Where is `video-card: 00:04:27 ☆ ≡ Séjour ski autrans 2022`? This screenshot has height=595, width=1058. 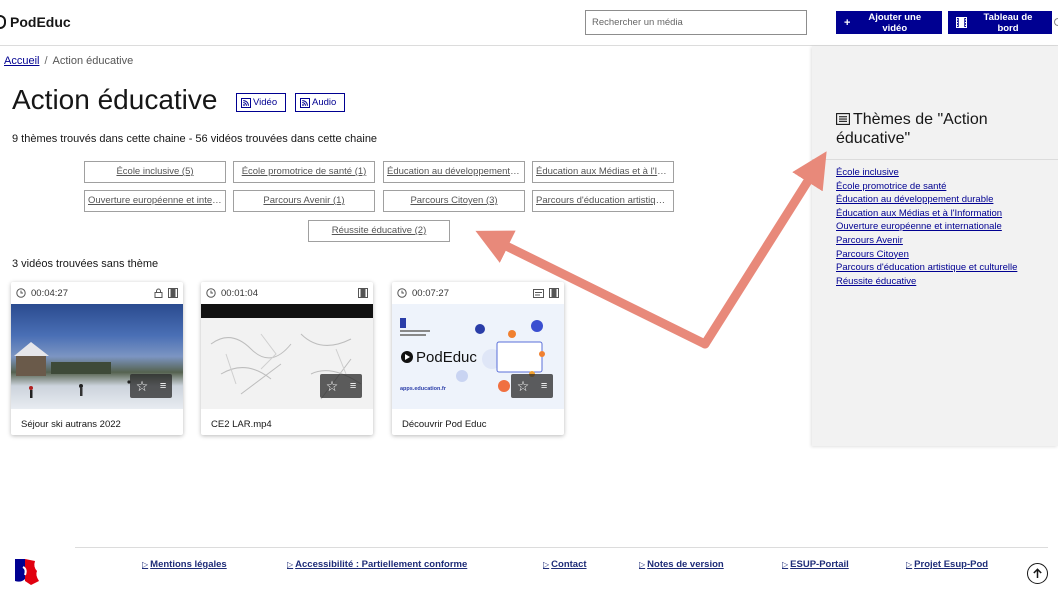
video-card: 00:04:27 ☆ ≡ Séjour ski autrans 2022 is located at coordinates (97, 358).